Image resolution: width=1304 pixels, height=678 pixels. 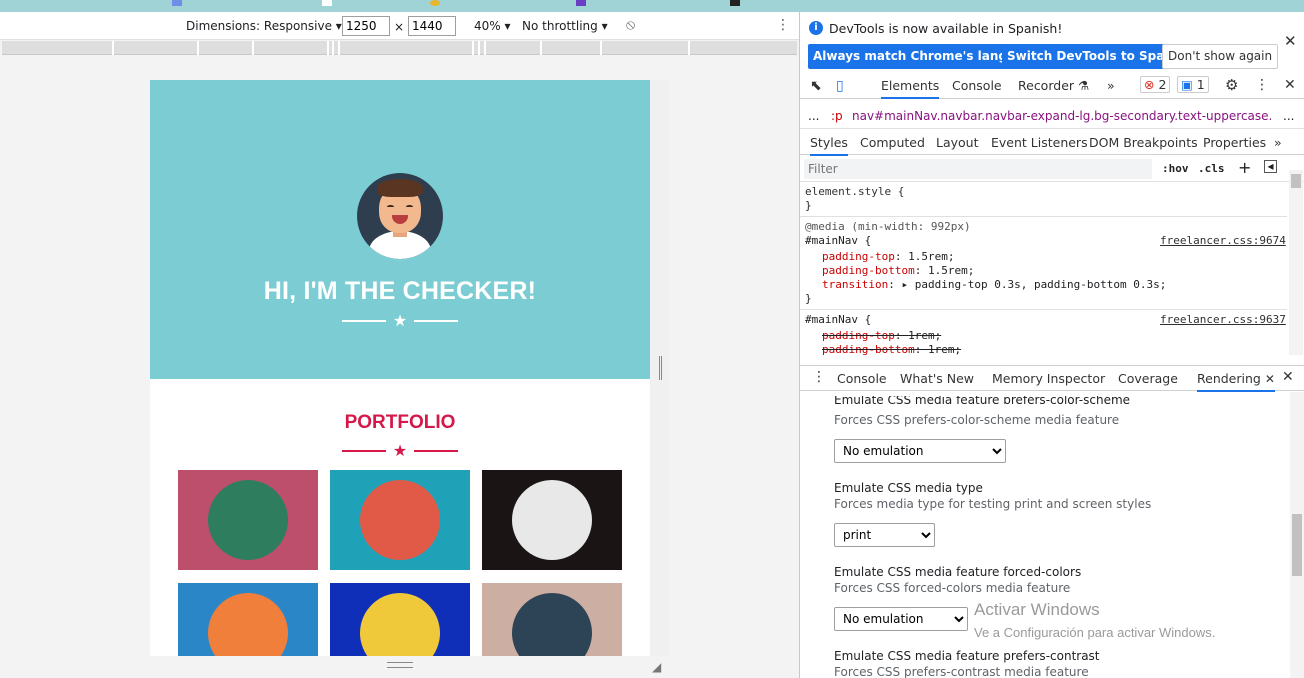 What do you see at coordinates (819, 377) in the screenshot?
I see `drawer-menu-icon: ⋮` at bounding box center [819, 377].